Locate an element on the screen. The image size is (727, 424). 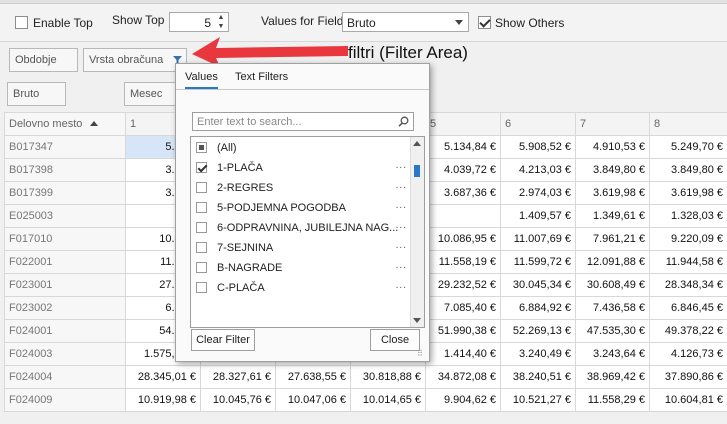
value-cell: 30.608,49 € is located at coordinates (612, 285).